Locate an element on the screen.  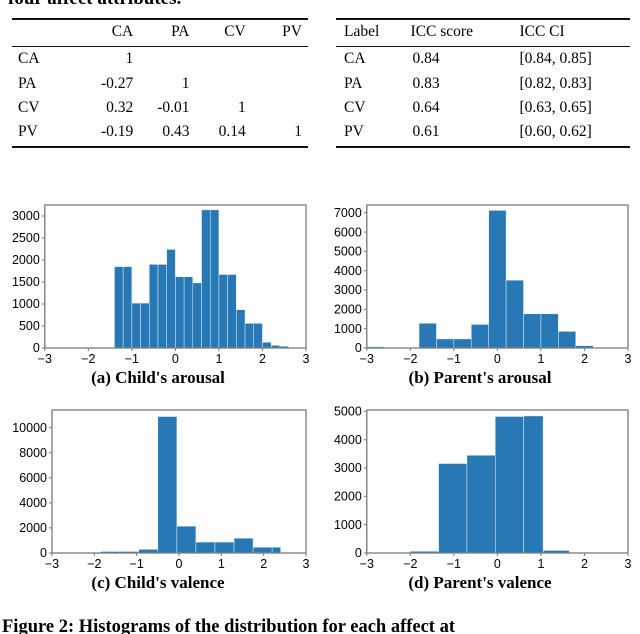
cell-icc-score: 0.64 is located at coordinates (426, 107).